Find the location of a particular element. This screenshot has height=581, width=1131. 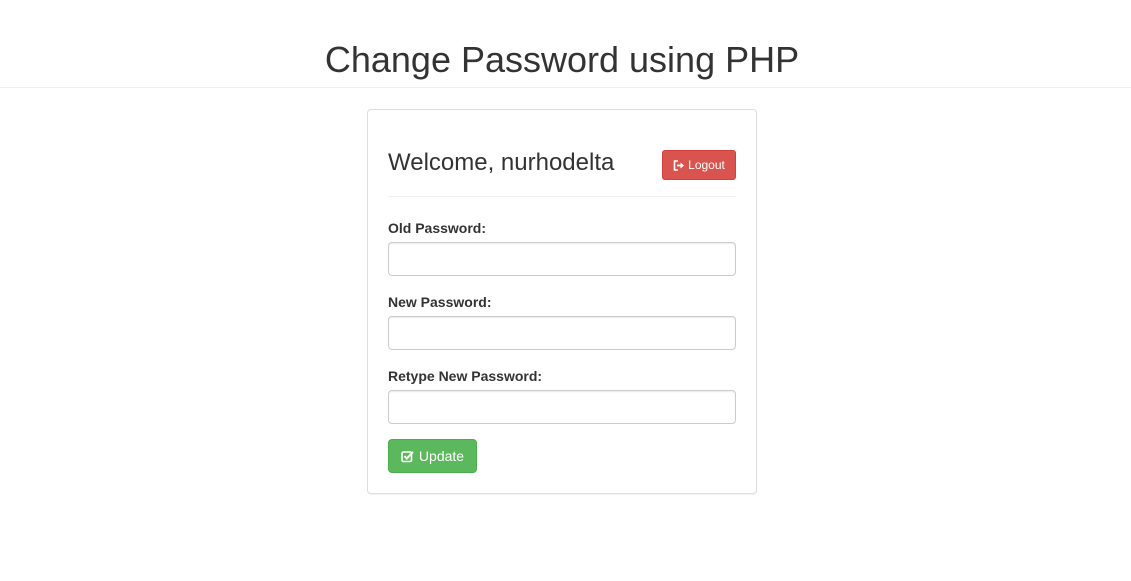

divider is located at coordinates (562, 196).